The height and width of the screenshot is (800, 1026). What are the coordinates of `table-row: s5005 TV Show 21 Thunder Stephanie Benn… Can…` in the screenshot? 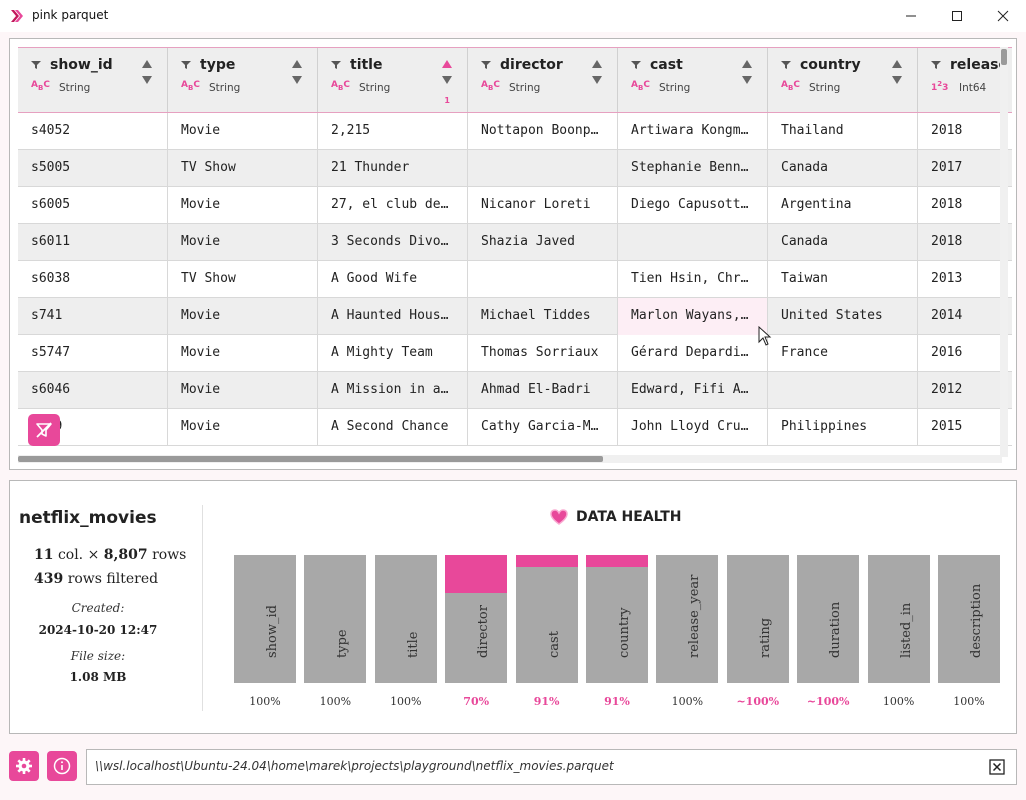 It's located at (515, 168).